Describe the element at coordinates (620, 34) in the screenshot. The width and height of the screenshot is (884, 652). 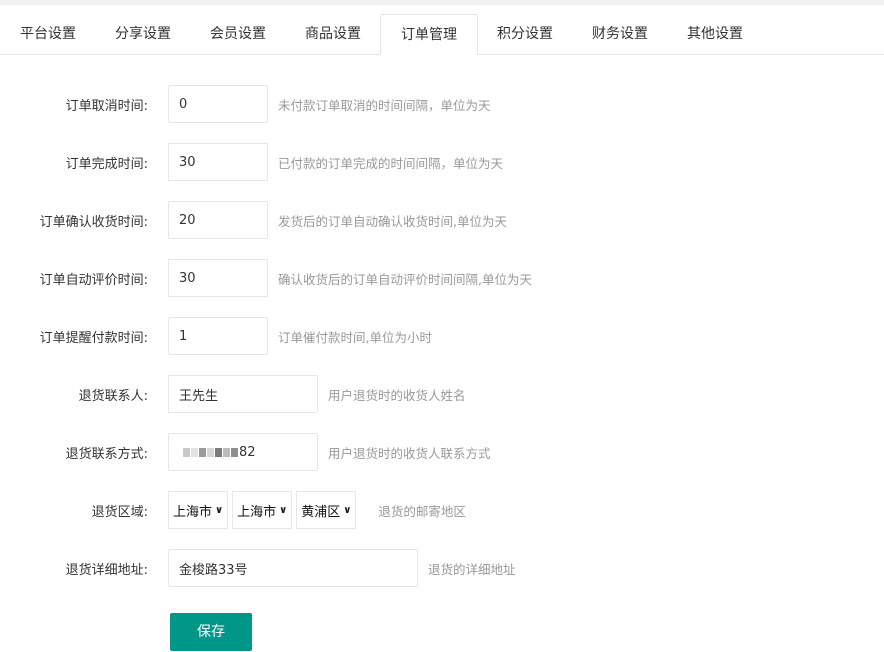
I see `tab-finance-settings: 财务设置` at that location.